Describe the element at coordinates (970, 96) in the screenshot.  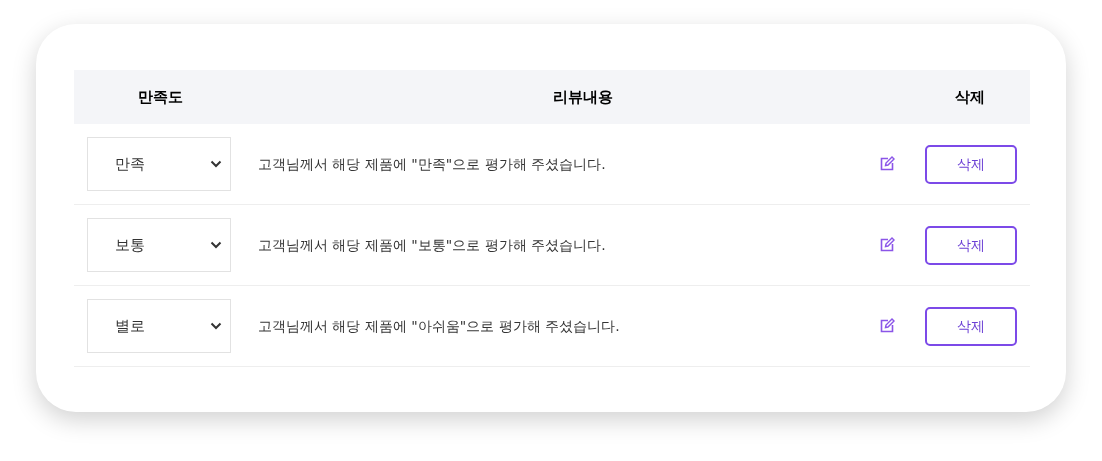
I see `column-header: 삭제` at that location.